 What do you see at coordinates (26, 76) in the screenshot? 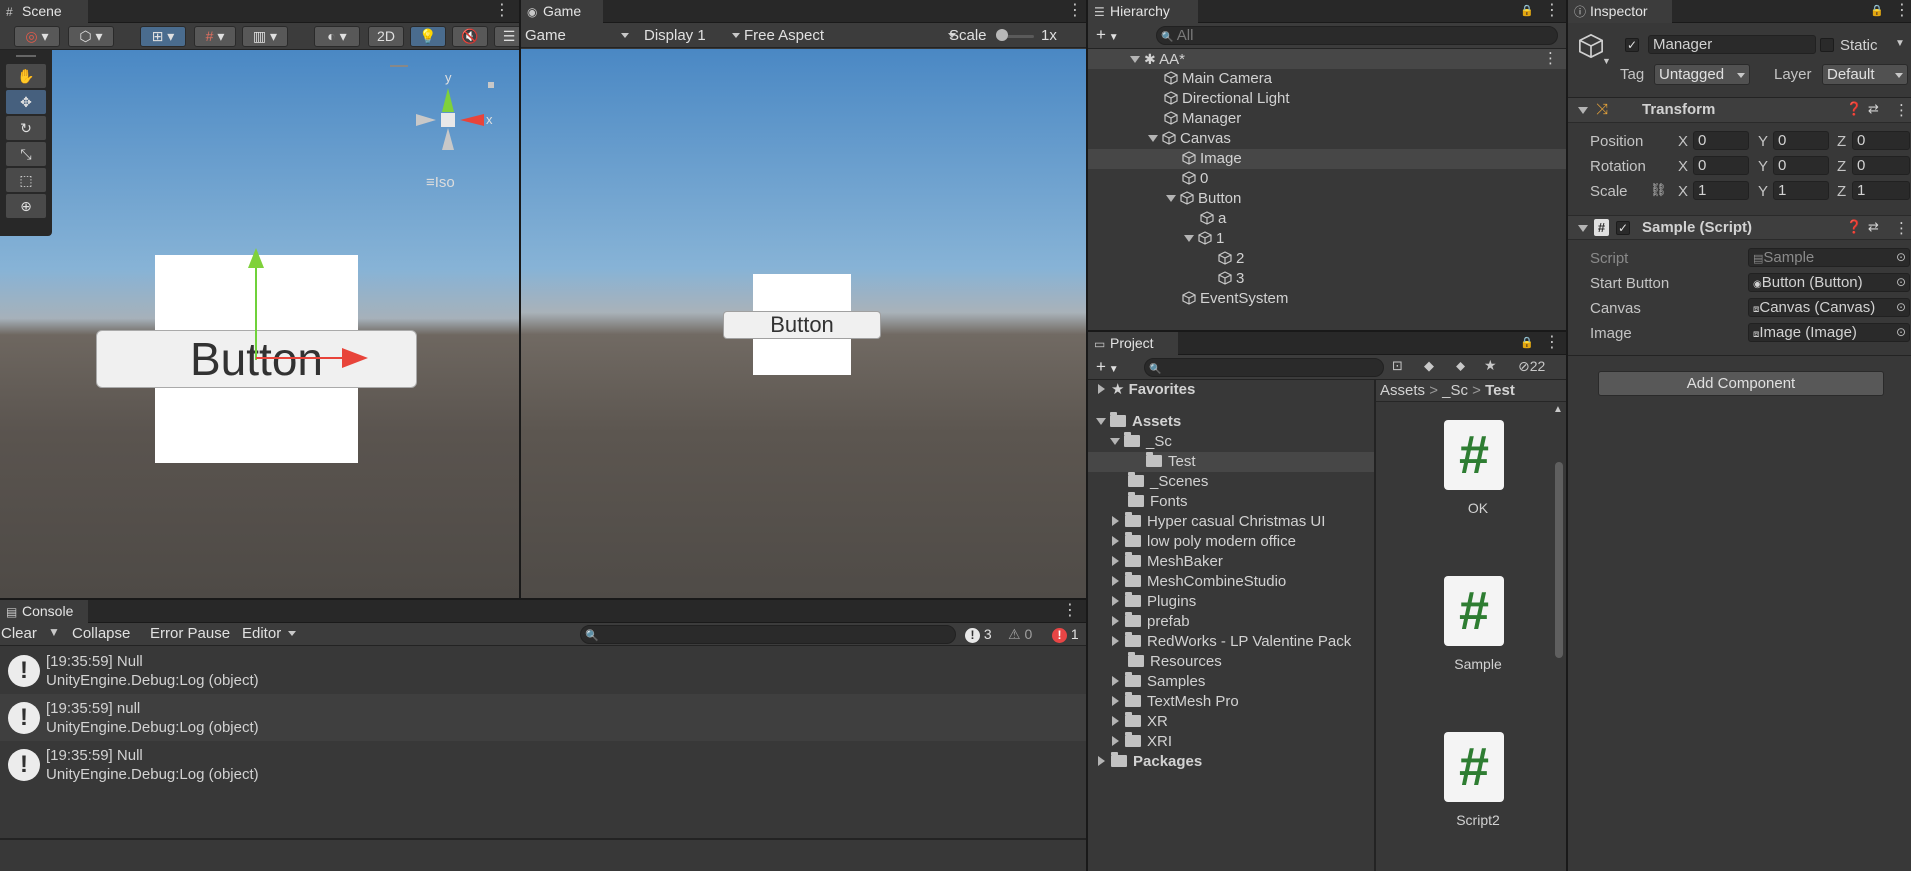
I see `hand-tool: ✋` at bounding box center [26, 76].